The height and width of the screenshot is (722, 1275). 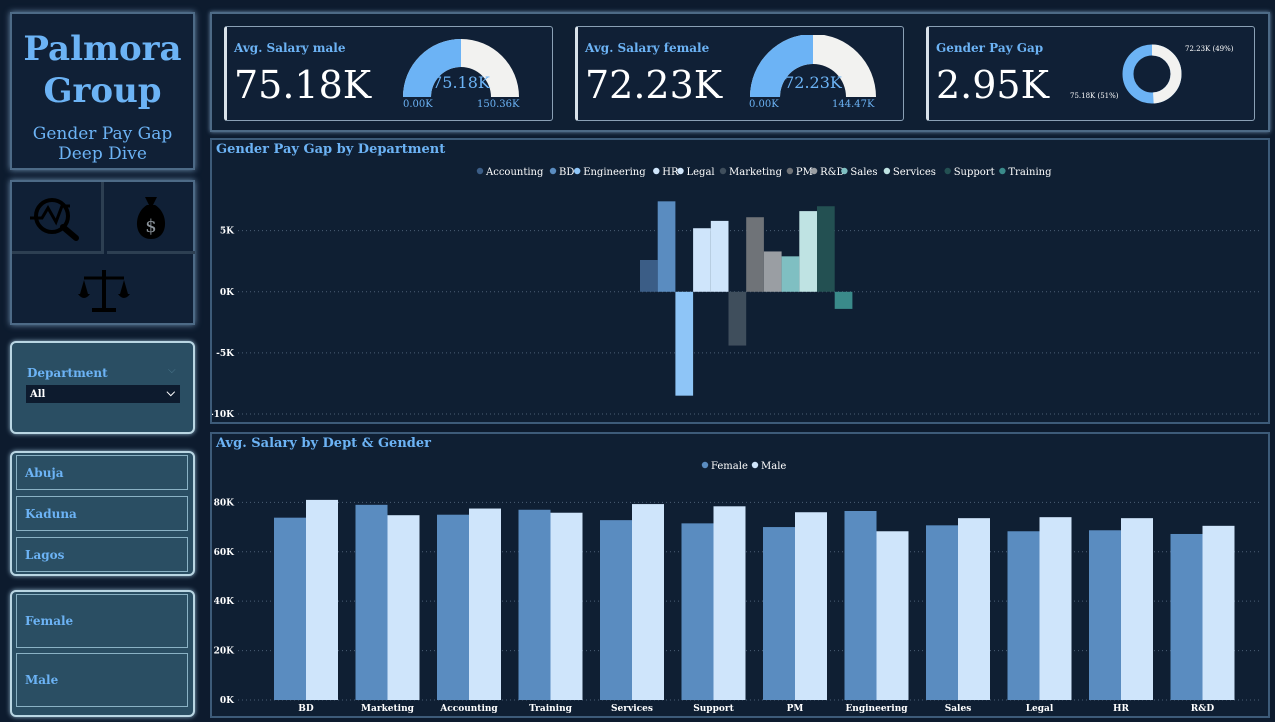 I want to click on gap-legend-item: Services, so click(x=909, y=172).